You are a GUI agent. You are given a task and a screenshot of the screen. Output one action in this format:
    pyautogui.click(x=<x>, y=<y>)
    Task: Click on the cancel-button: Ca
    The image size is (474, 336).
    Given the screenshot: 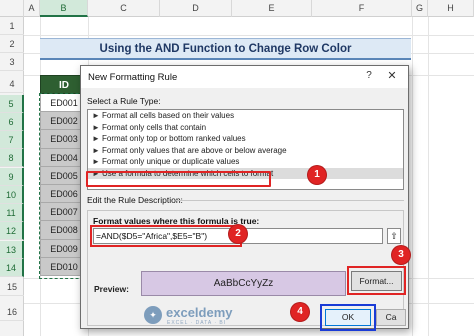 What is the action you would take?
    pyautogui.click(x=391, y=317)
    